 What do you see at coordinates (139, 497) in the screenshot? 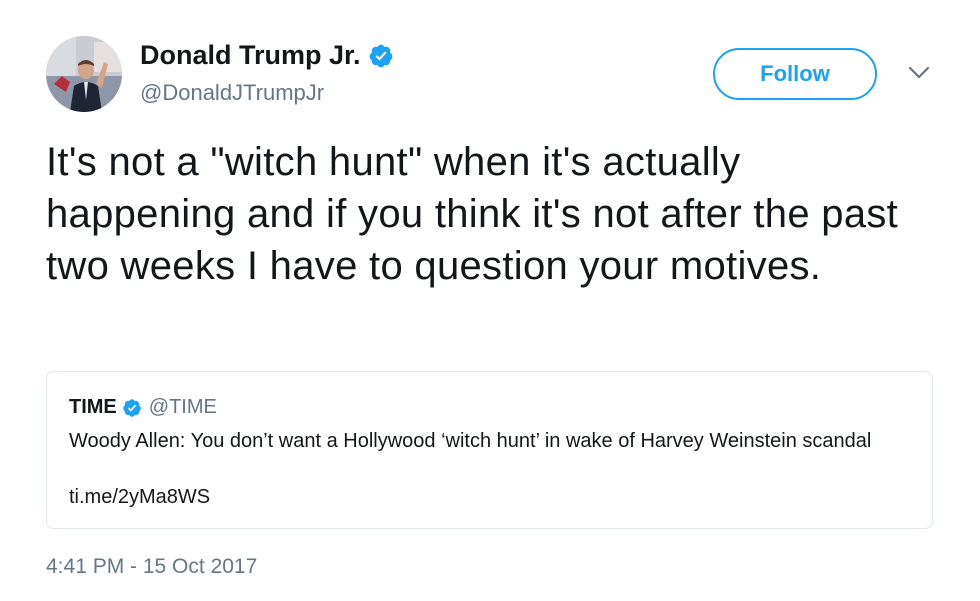
I see `quoted-tweet-link: ti.me/2yMa8WS` at bounding box center [139, 497].